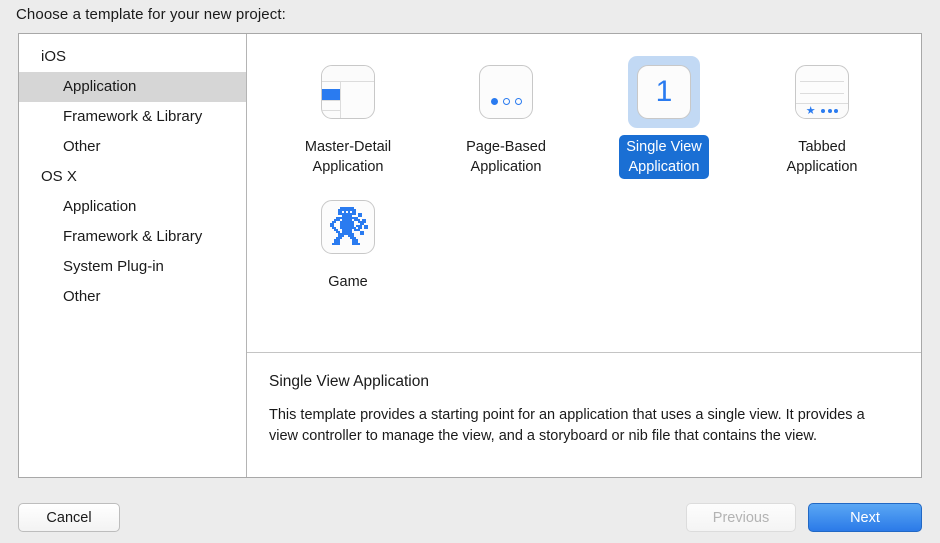  I want to click on sidebar-item-osx-other: Other, so click(132, 297).